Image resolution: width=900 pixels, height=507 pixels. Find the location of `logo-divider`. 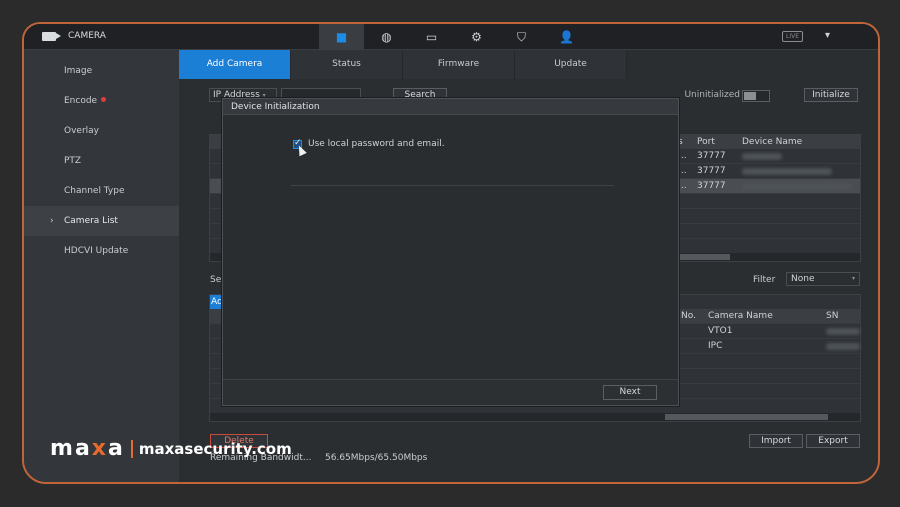

logo-divider is located at coordinates (131, 448).